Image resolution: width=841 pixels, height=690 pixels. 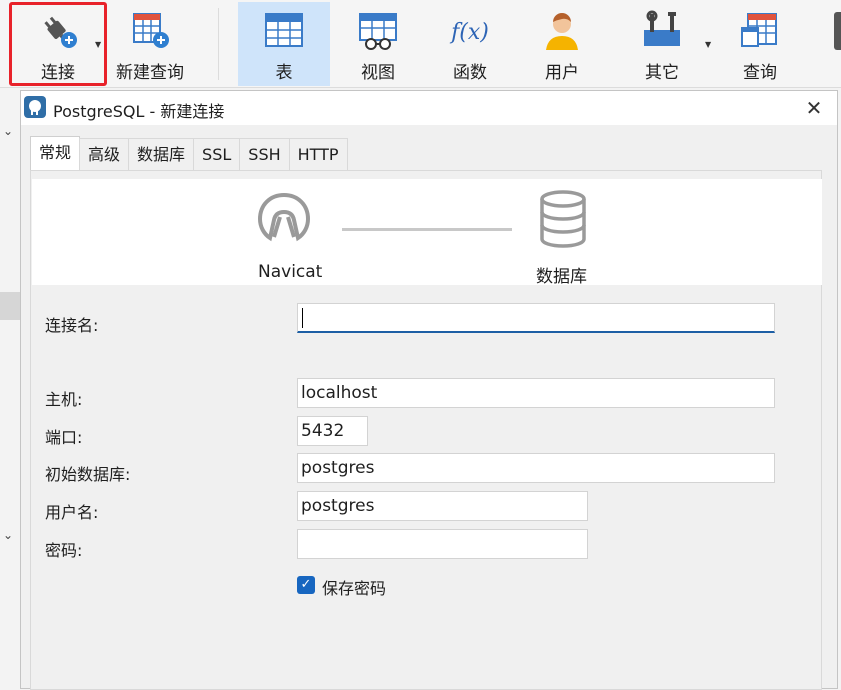 I want to click on toolbar-divider, so click(x=218, y=44).